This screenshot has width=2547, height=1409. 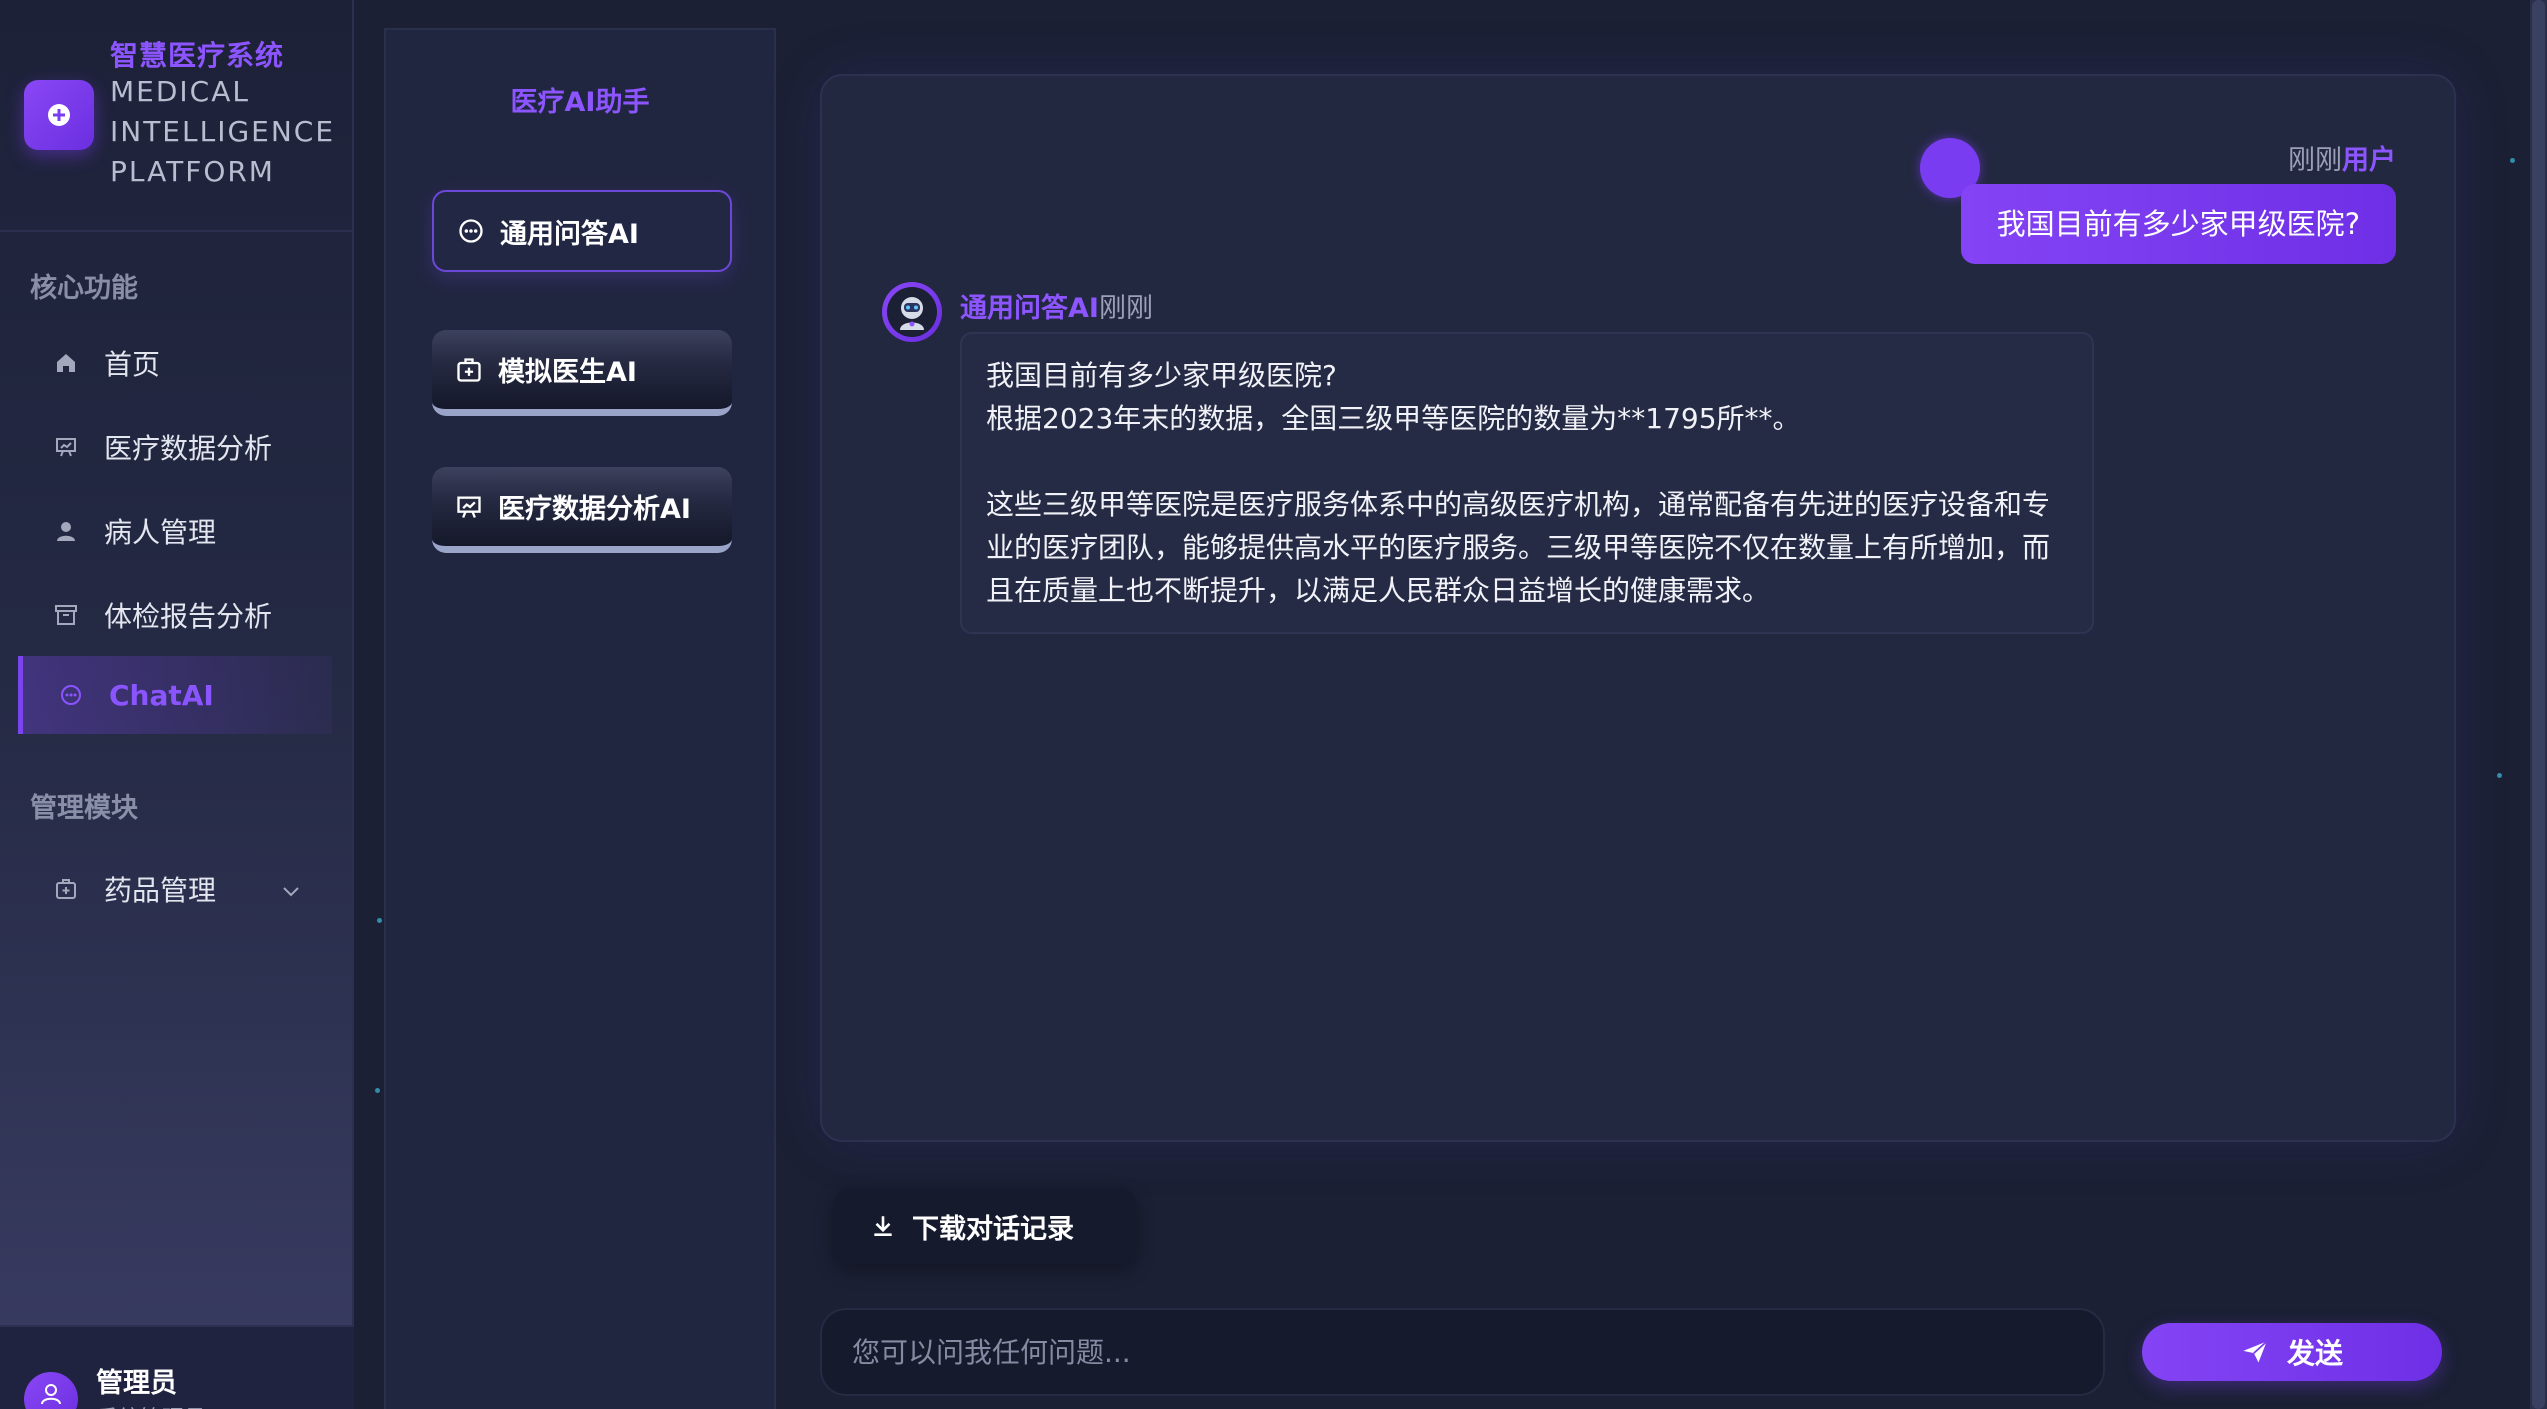 I want to click on sidebar-item-patients: 病人管理, so click(x=175, y=531).